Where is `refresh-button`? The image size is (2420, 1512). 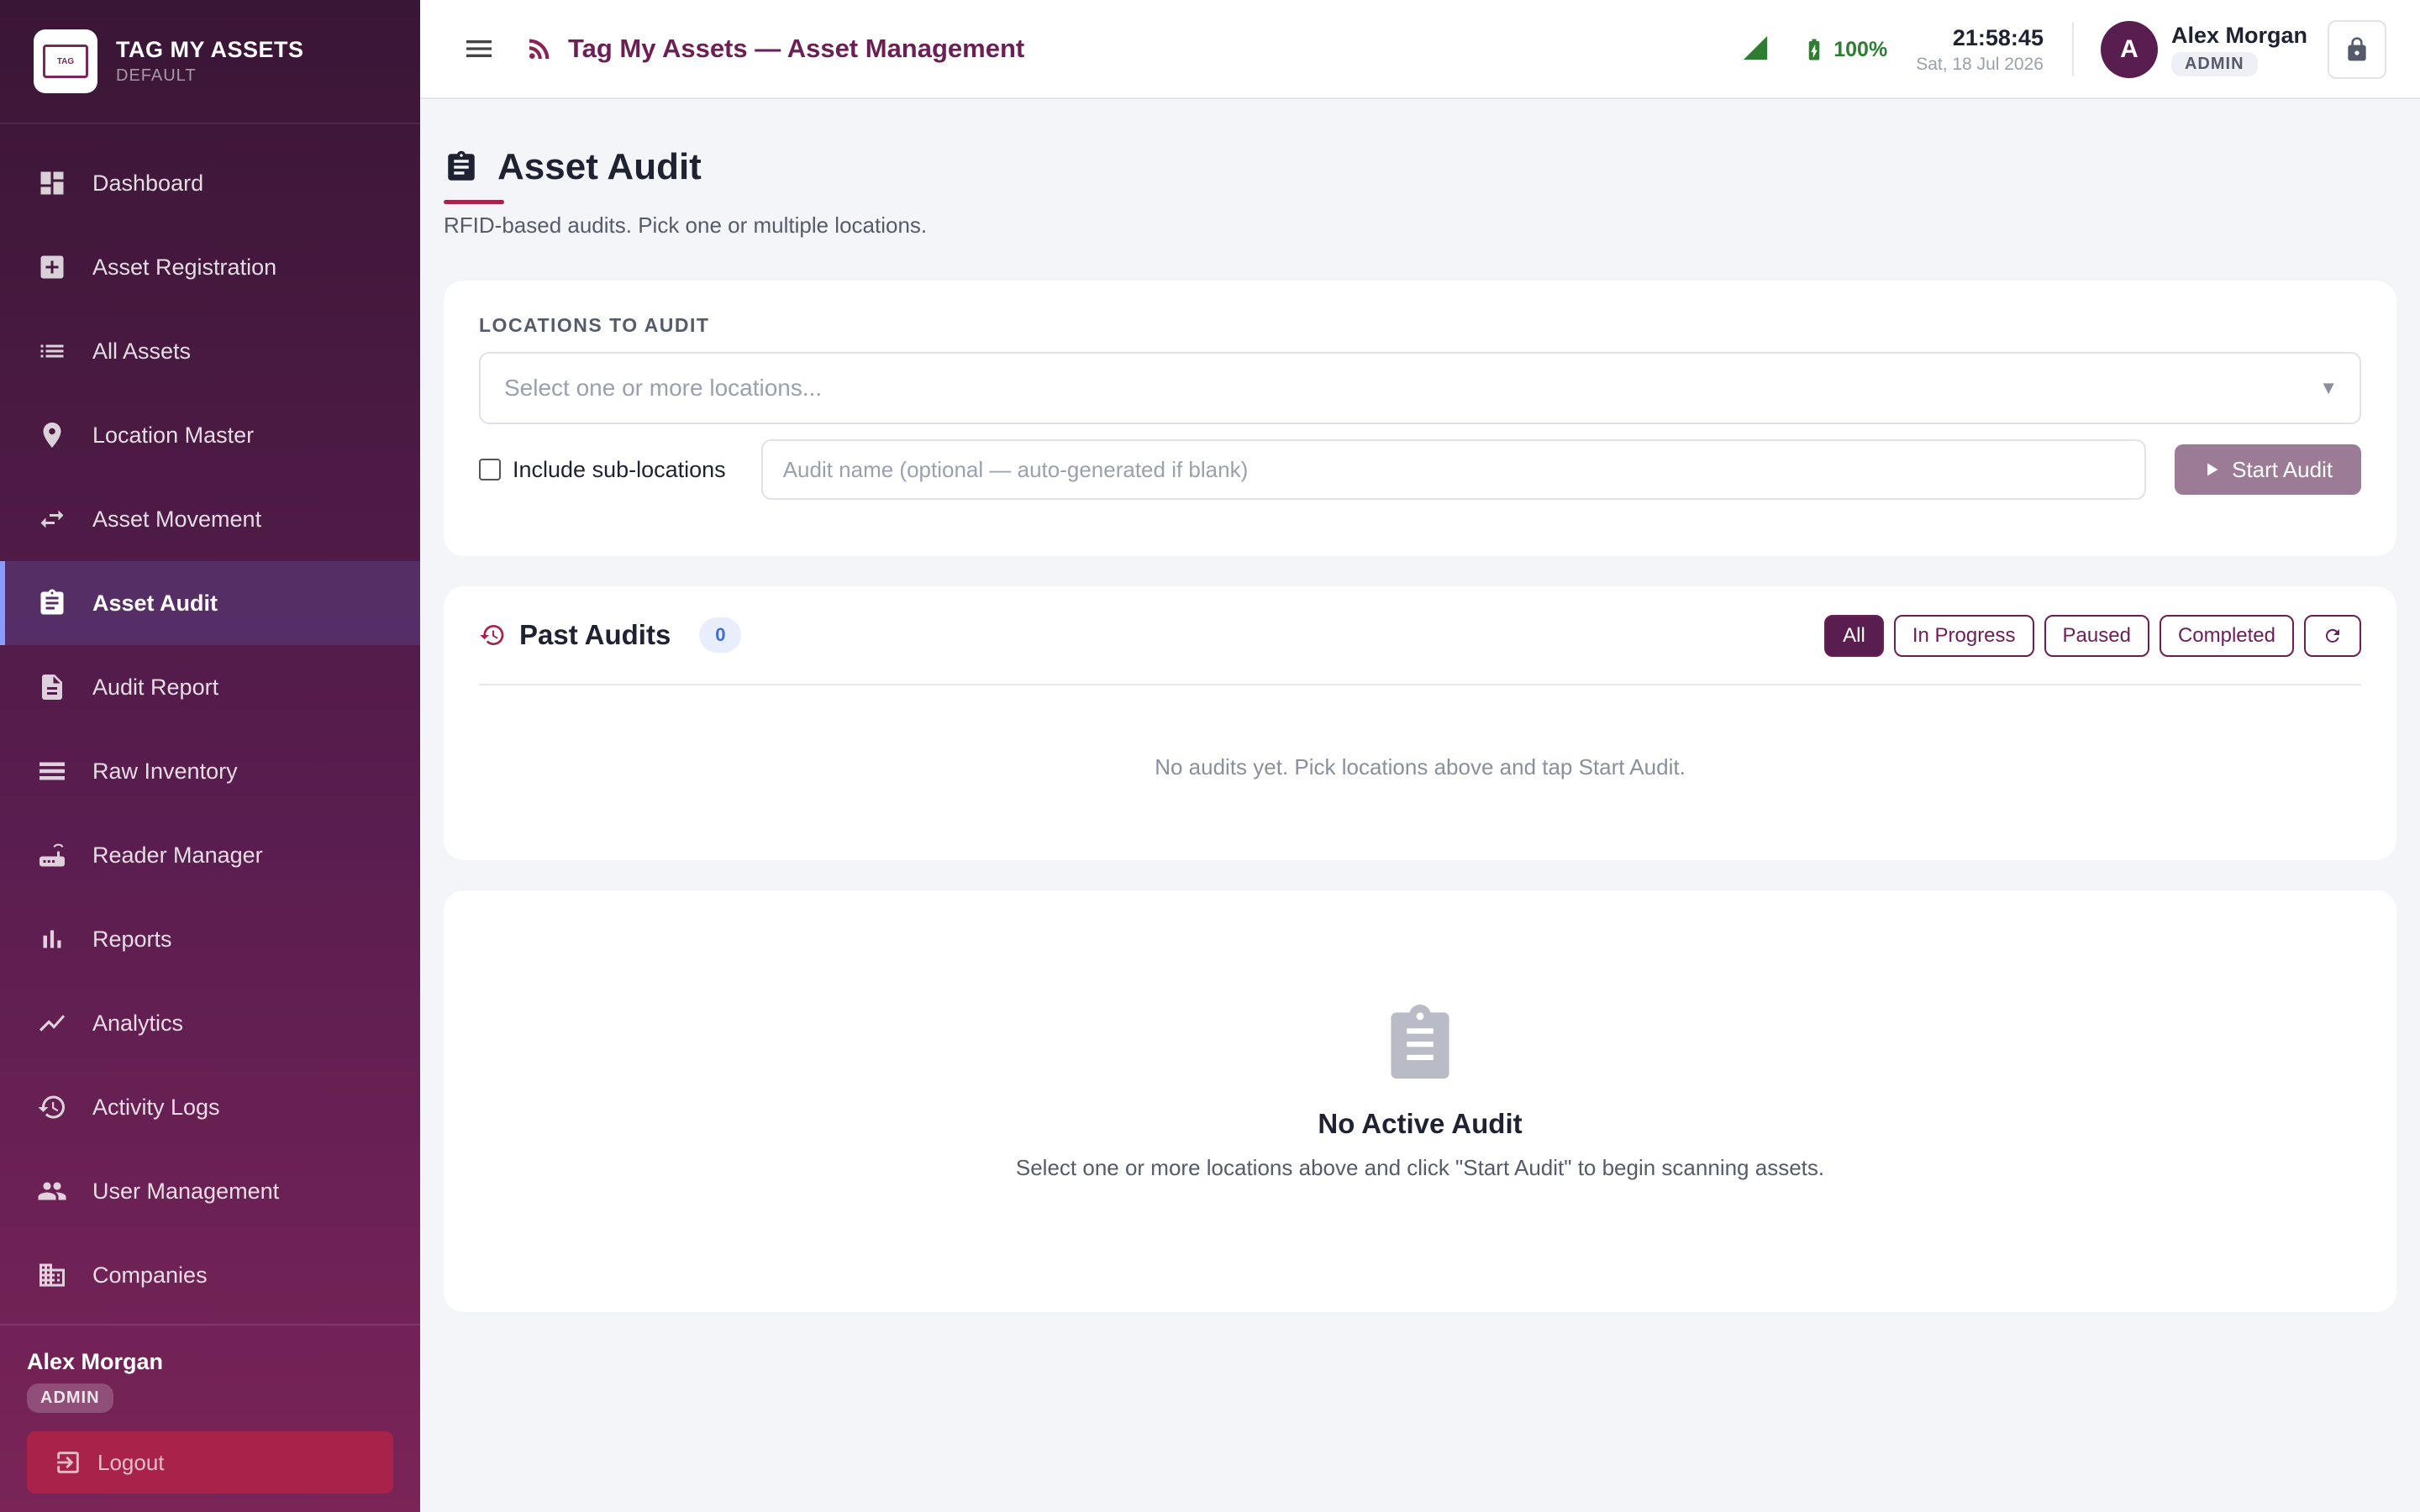 refresh-button is located at coordinates (2332, 636).